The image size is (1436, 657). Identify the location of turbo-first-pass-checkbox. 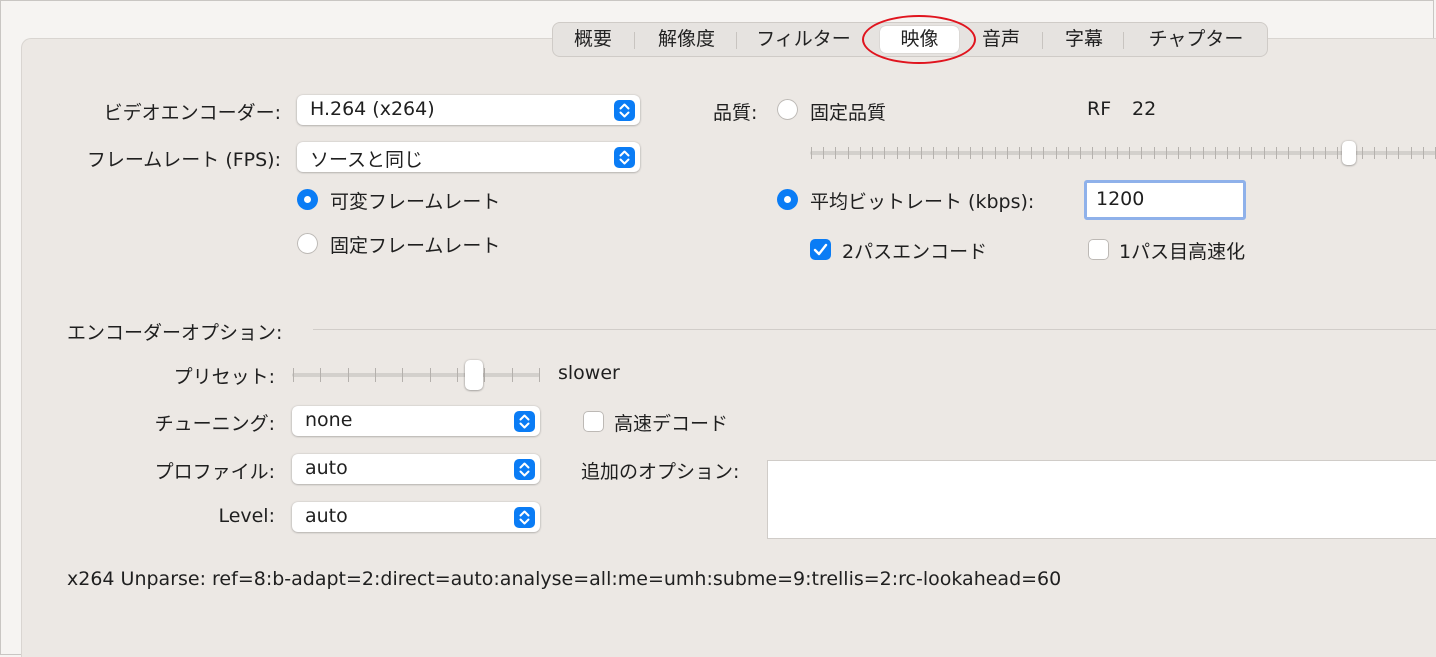
(1098, 249).